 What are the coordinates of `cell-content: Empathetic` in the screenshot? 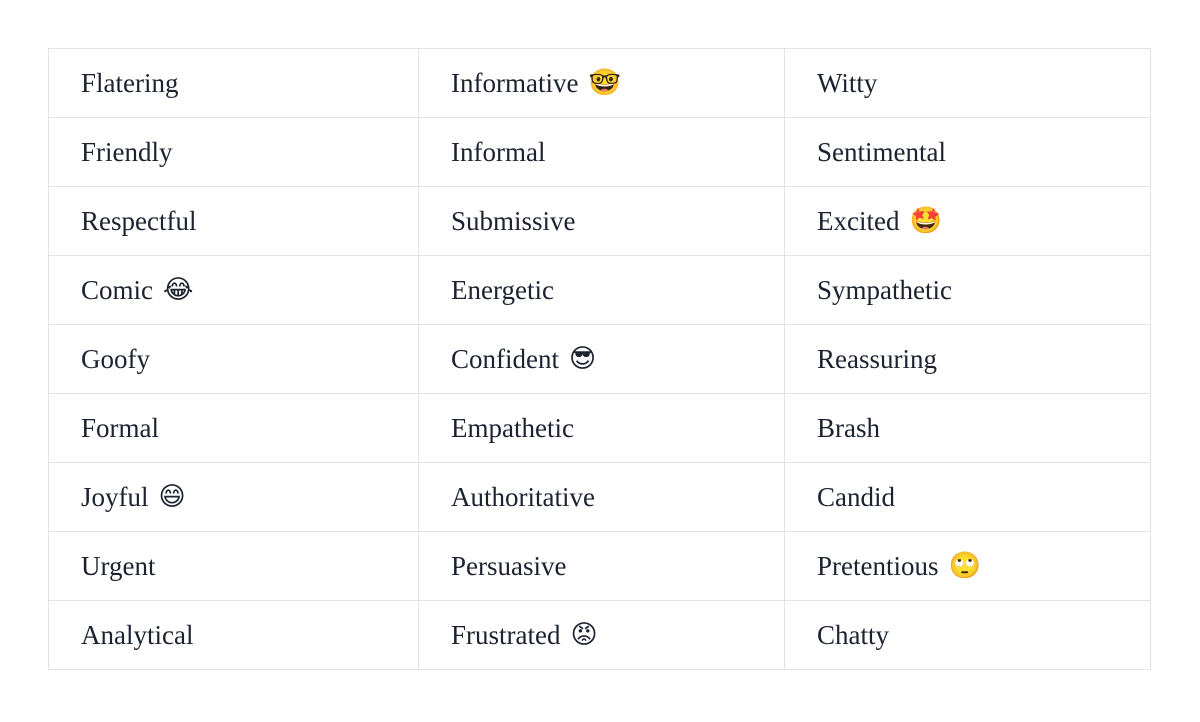 It's located at (617, 428).